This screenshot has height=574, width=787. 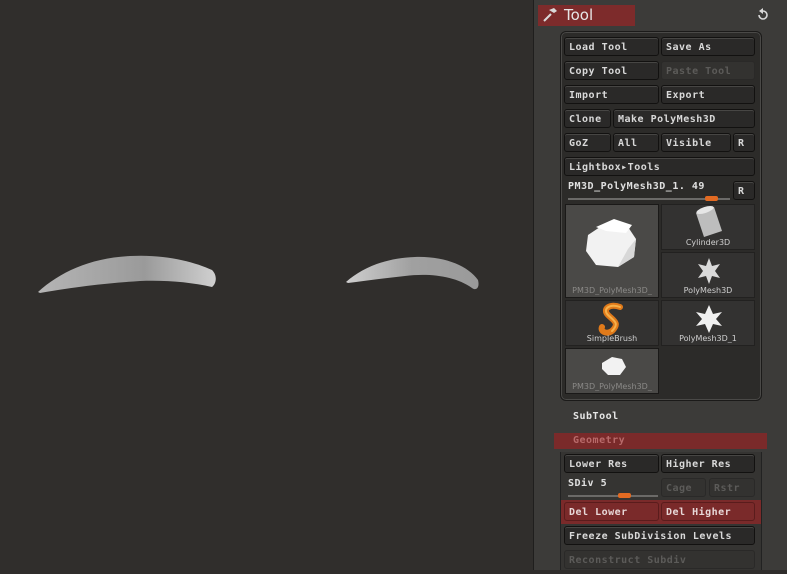 I want to click on make-polymesh3d-button: Make PolyMesh3D, so click(x=684, y=118).